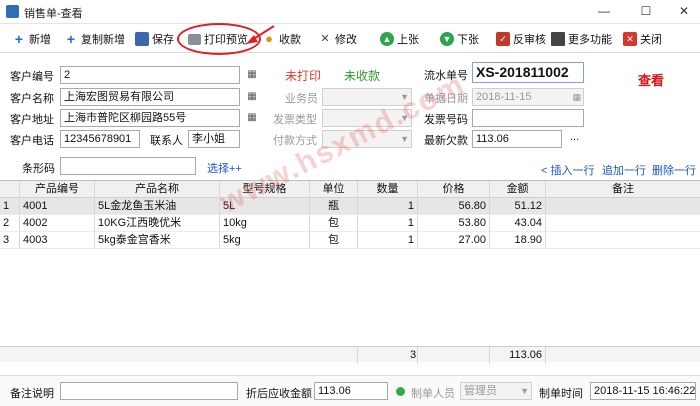 The width and height of the screenshot is (700, 406). What do you see at coordinates (157, 240) in the screenshot?
I see `product-name-cell: 5kg泰金宫香米` at bounding box center [157, 240].